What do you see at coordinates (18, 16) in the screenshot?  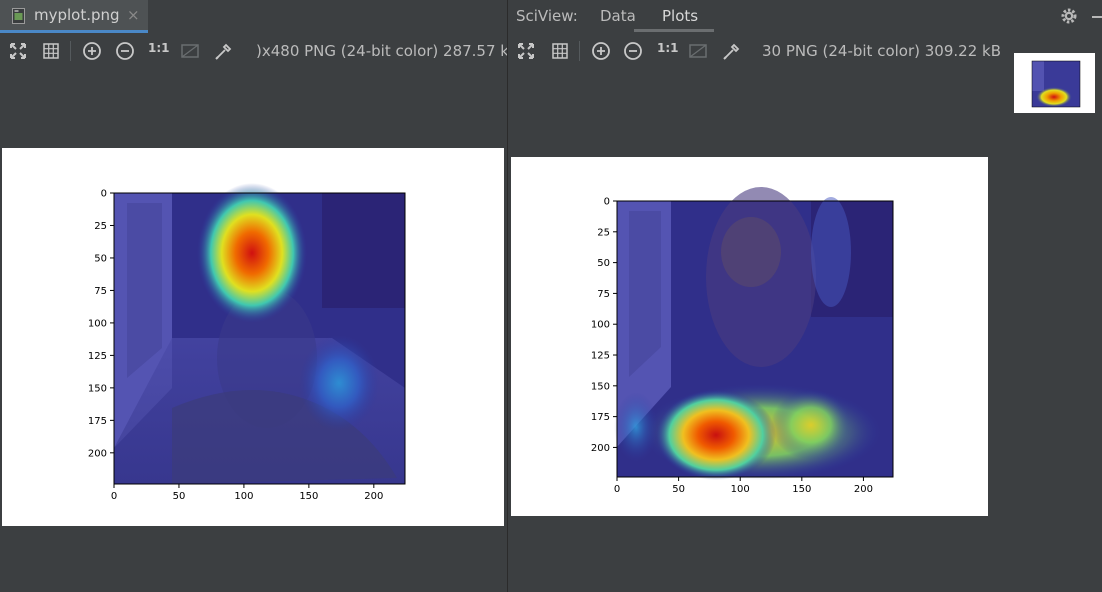 I see `image-file-icon` at bounding box center [18, 16].